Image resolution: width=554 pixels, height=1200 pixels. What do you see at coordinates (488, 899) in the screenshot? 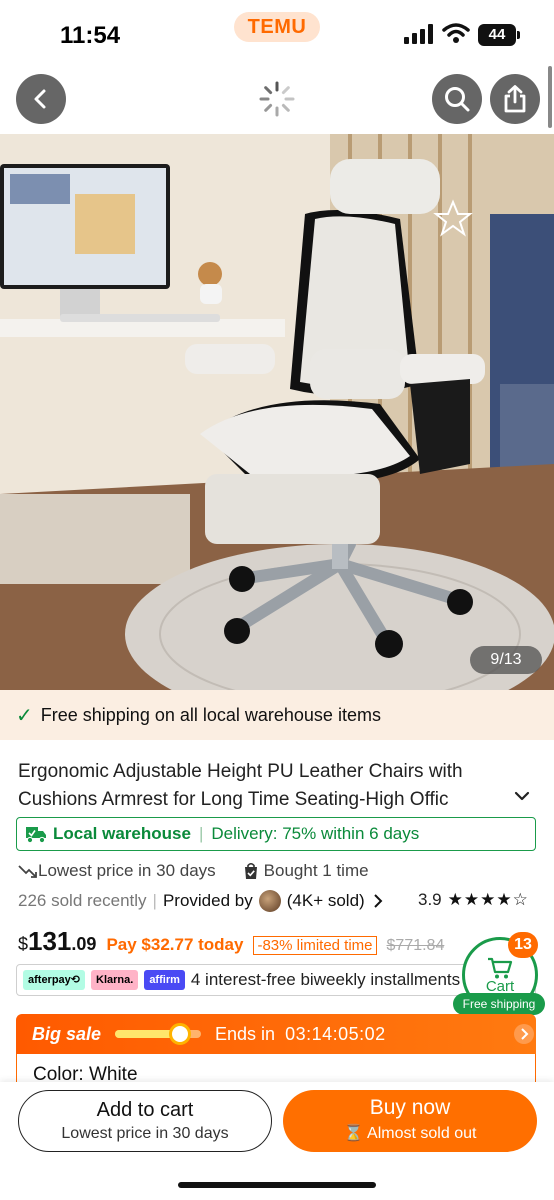
I see `rating-stars: ★★★★☆` at bounding box center [488, 899].